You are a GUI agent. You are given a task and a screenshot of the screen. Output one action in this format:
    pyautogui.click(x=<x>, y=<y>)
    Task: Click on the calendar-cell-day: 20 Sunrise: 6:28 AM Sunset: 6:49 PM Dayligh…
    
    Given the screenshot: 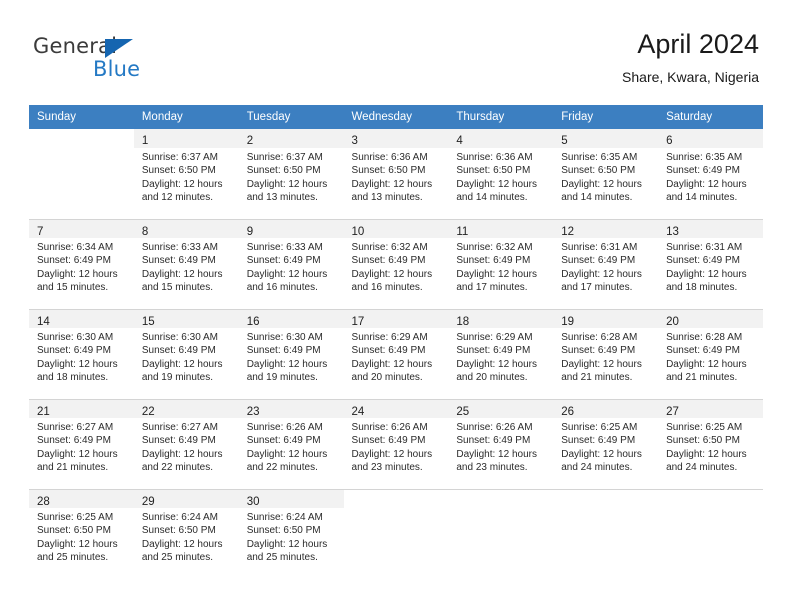 What is the action you would take?
    pyautogui.click(x=710, y=354)
    